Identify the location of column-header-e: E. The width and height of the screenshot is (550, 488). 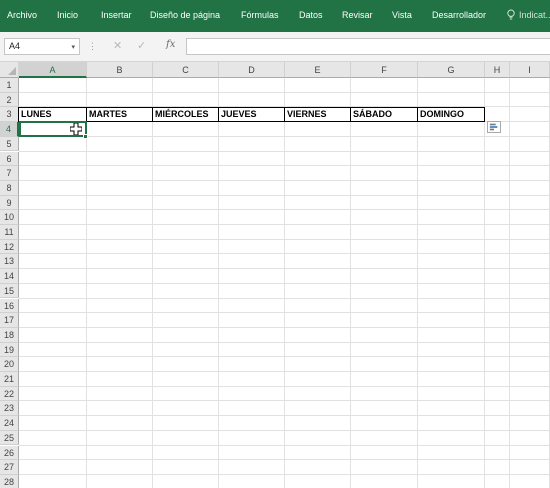
(318, 70).